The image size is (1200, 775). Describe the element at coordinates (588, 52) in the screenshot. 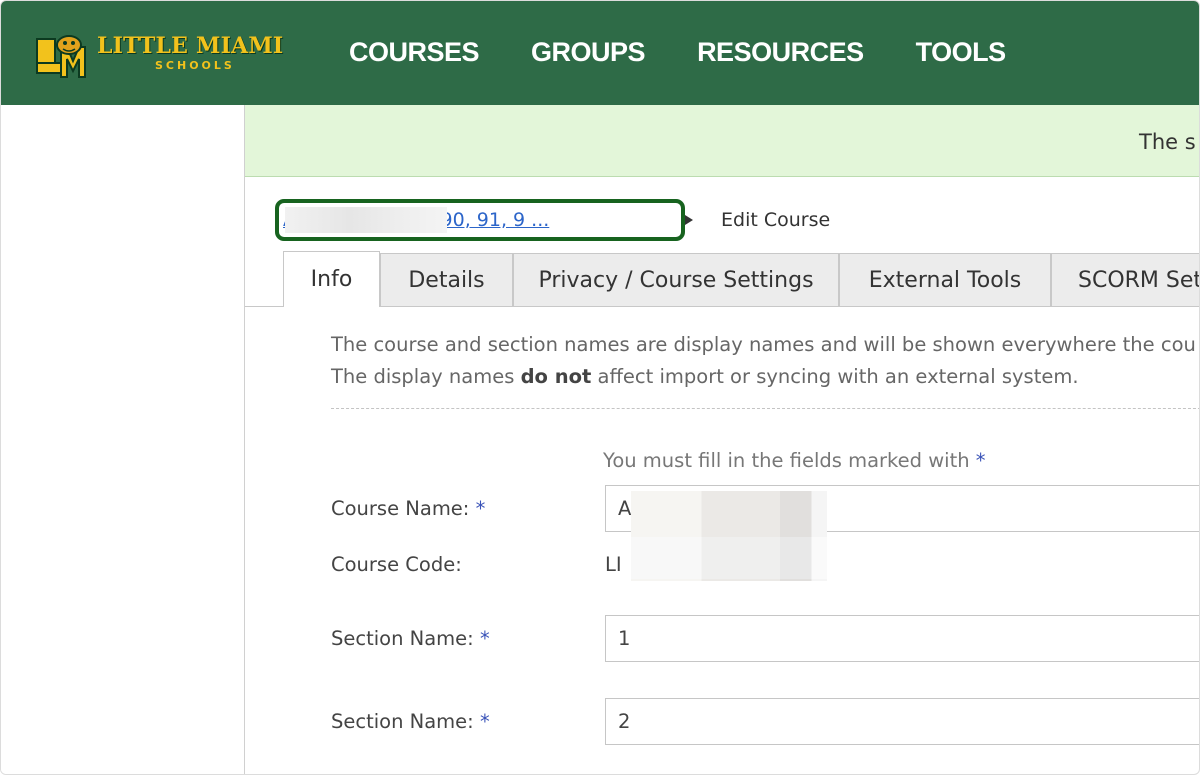

I see `nav-groups: GROUPS` at that location.